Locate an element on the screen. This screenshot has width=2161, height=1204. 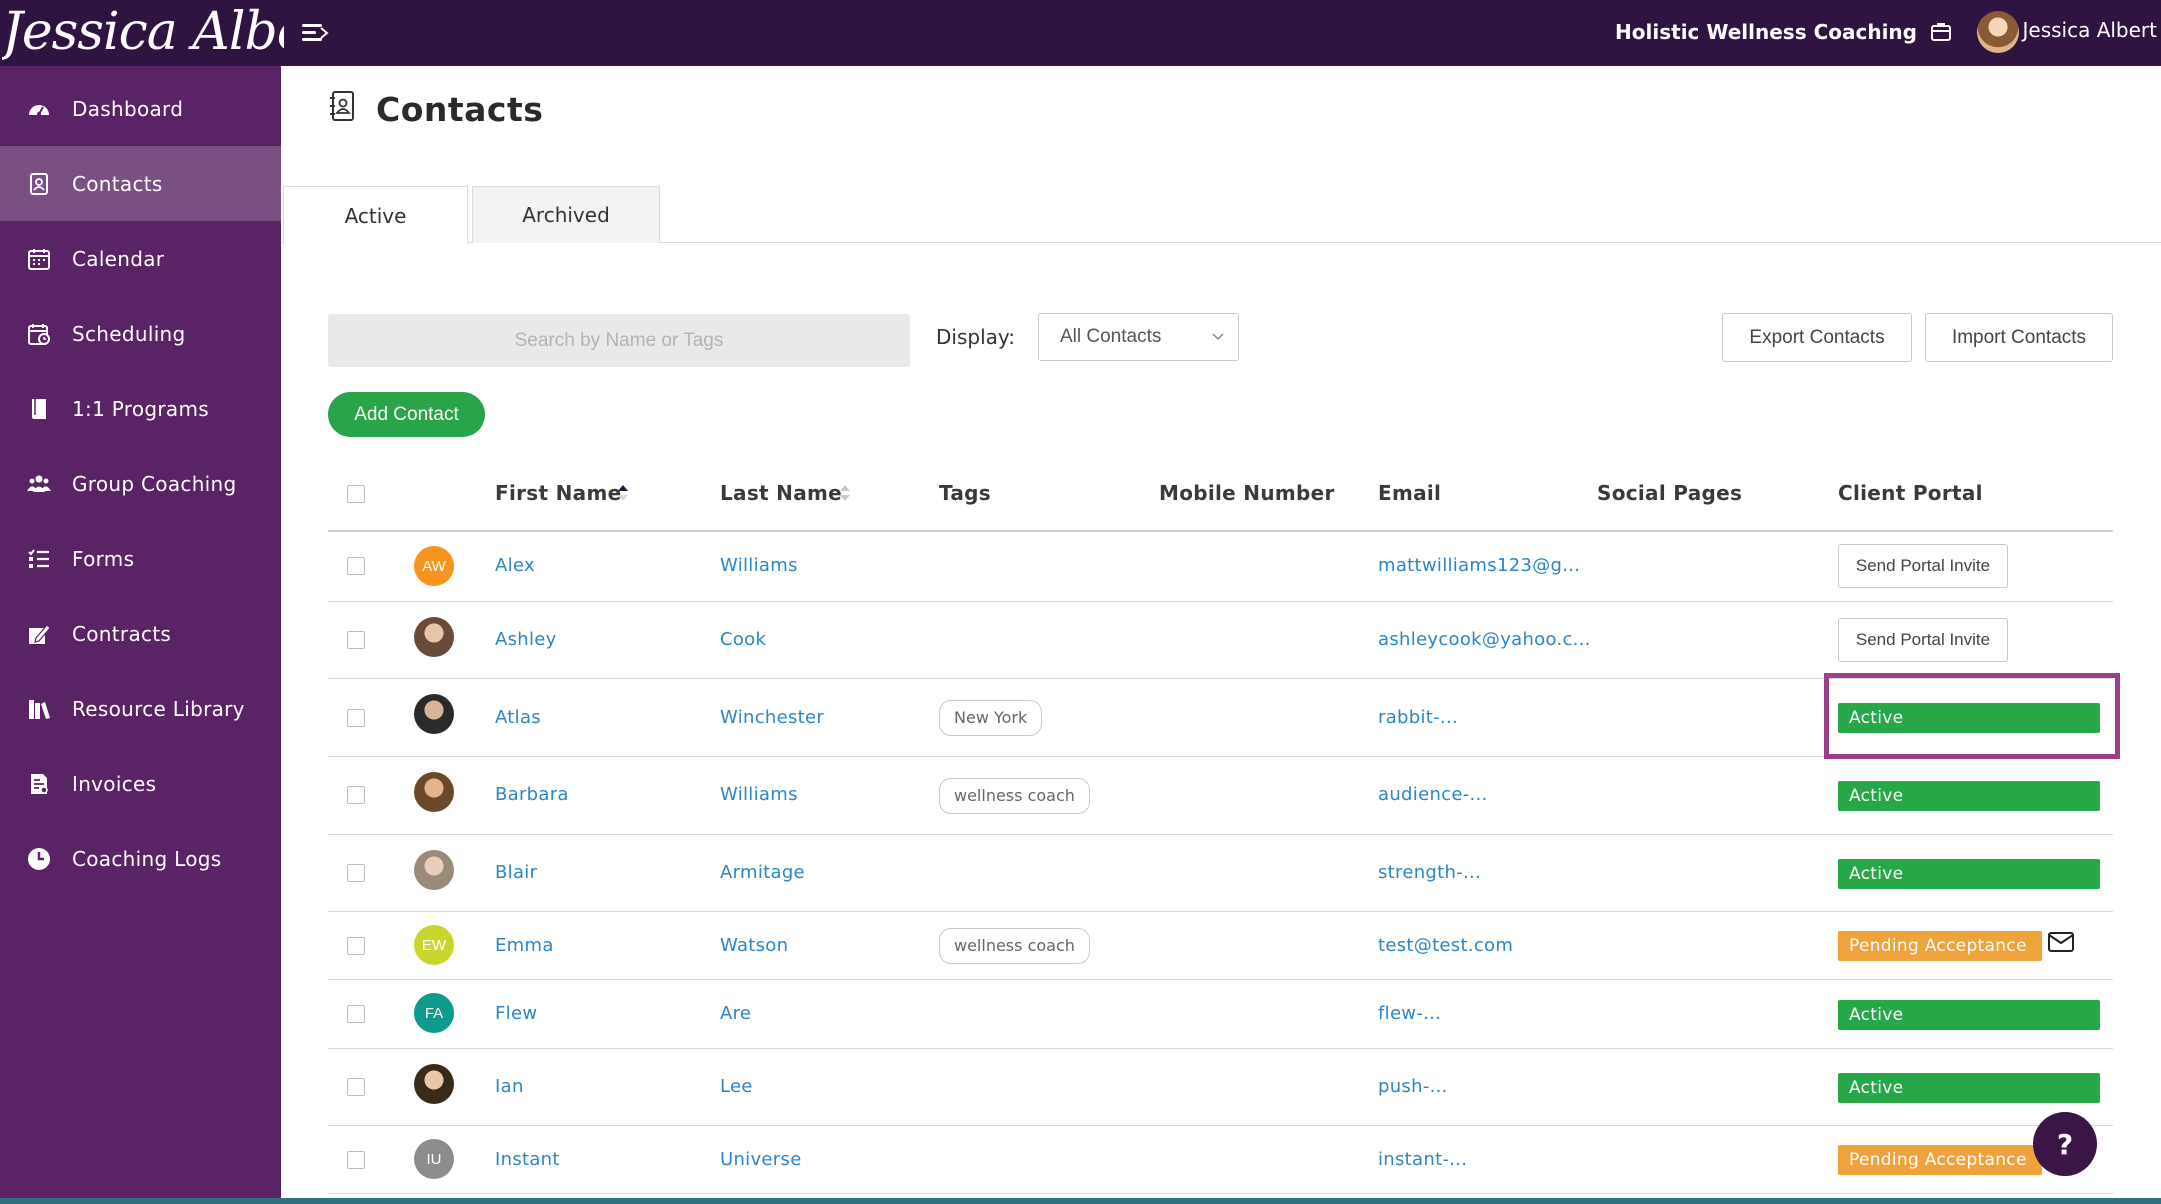
calendar-icon is located at coordinates (39, 259).